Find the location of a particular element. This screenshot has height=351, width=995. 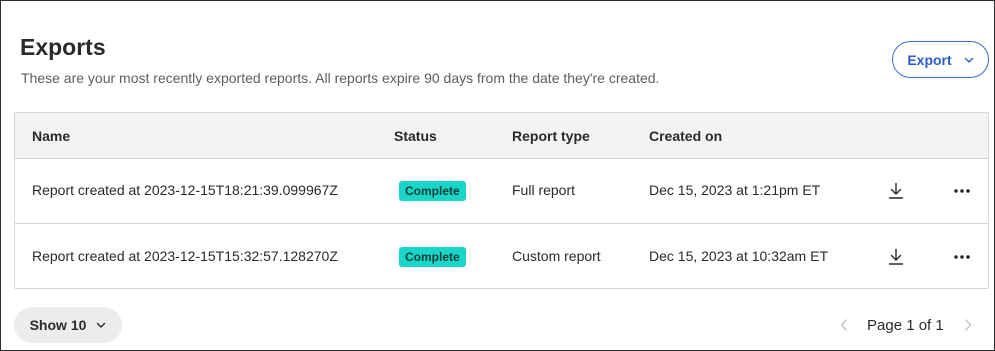

column-header-name: Name is located at coordinates (51, 136).